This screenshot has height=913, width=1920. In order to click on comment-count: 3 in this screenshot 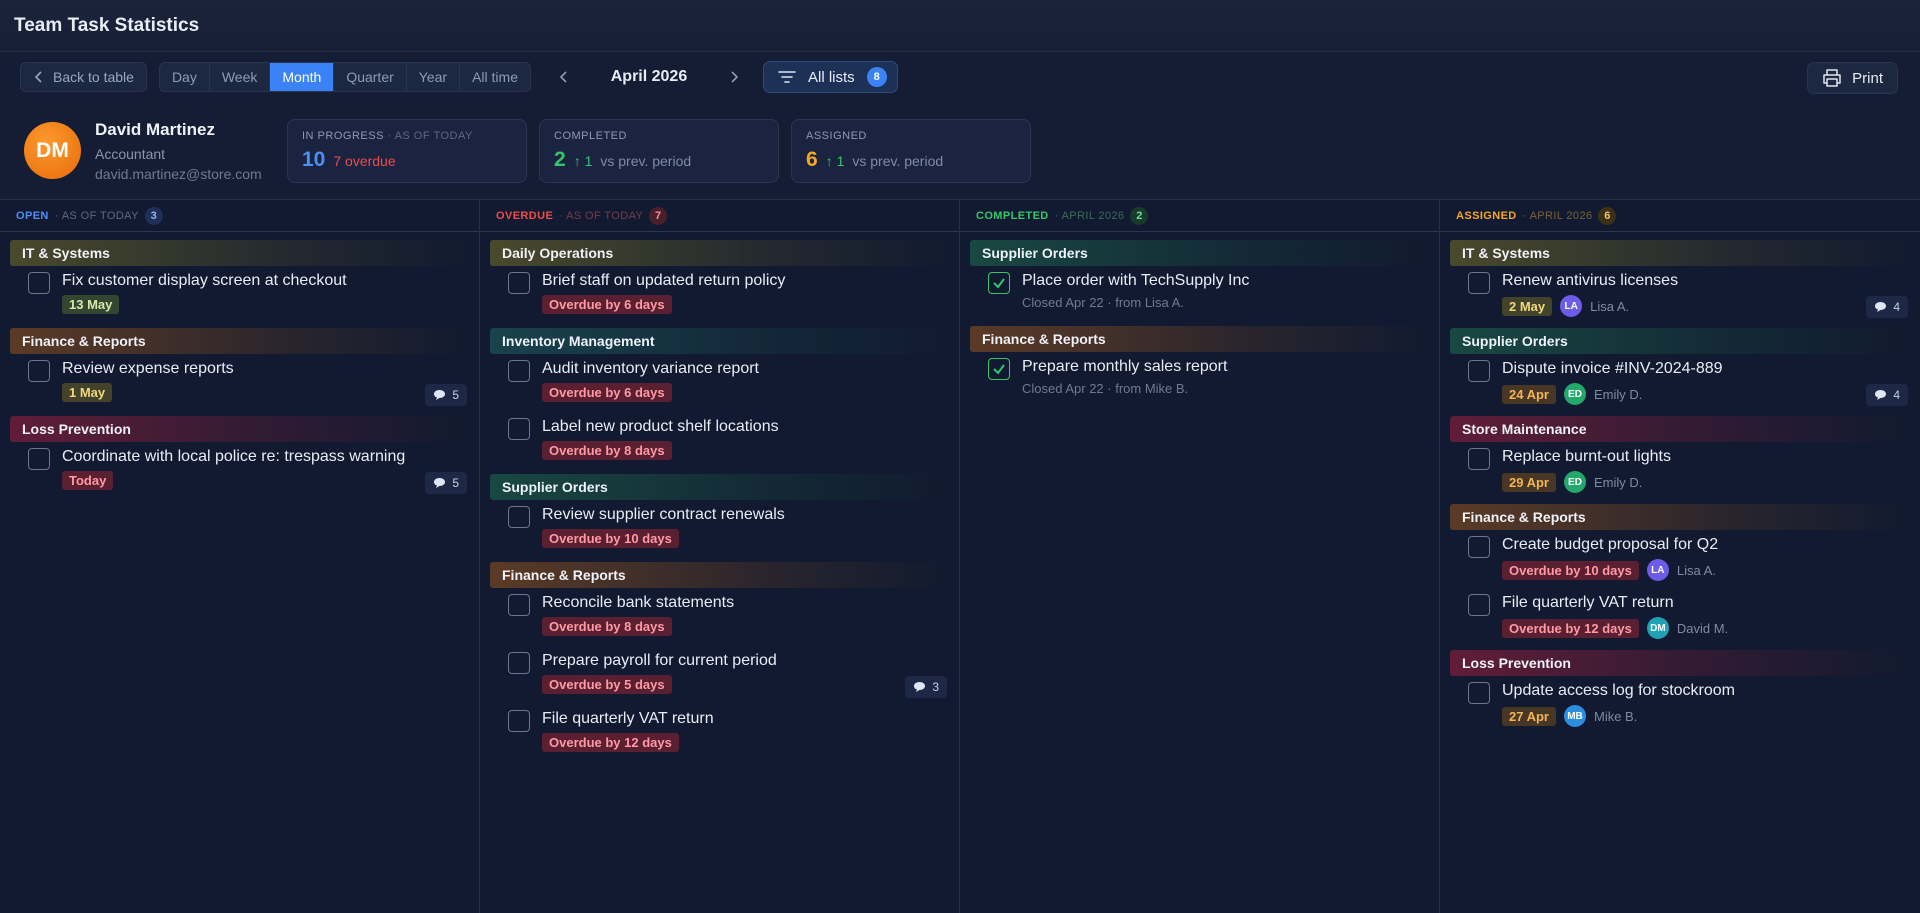, I will do `click(926, 687)`.